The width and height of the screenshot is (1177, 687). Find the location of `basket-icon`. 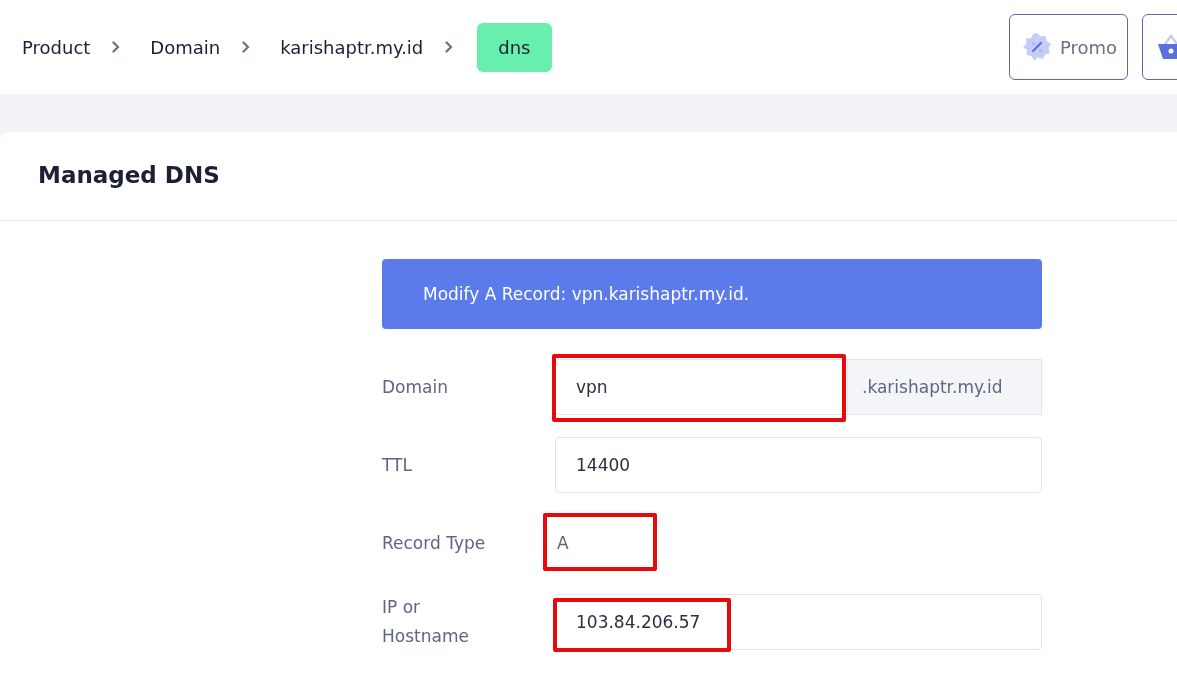

basket-icon is located at coordinates (1166, 47).